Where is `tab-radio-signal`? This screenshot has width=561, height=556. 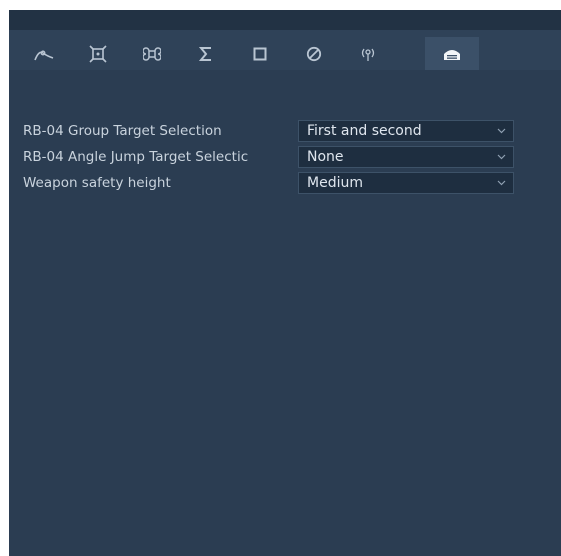
tab-radio-signal is located at coordinates (368, 53).